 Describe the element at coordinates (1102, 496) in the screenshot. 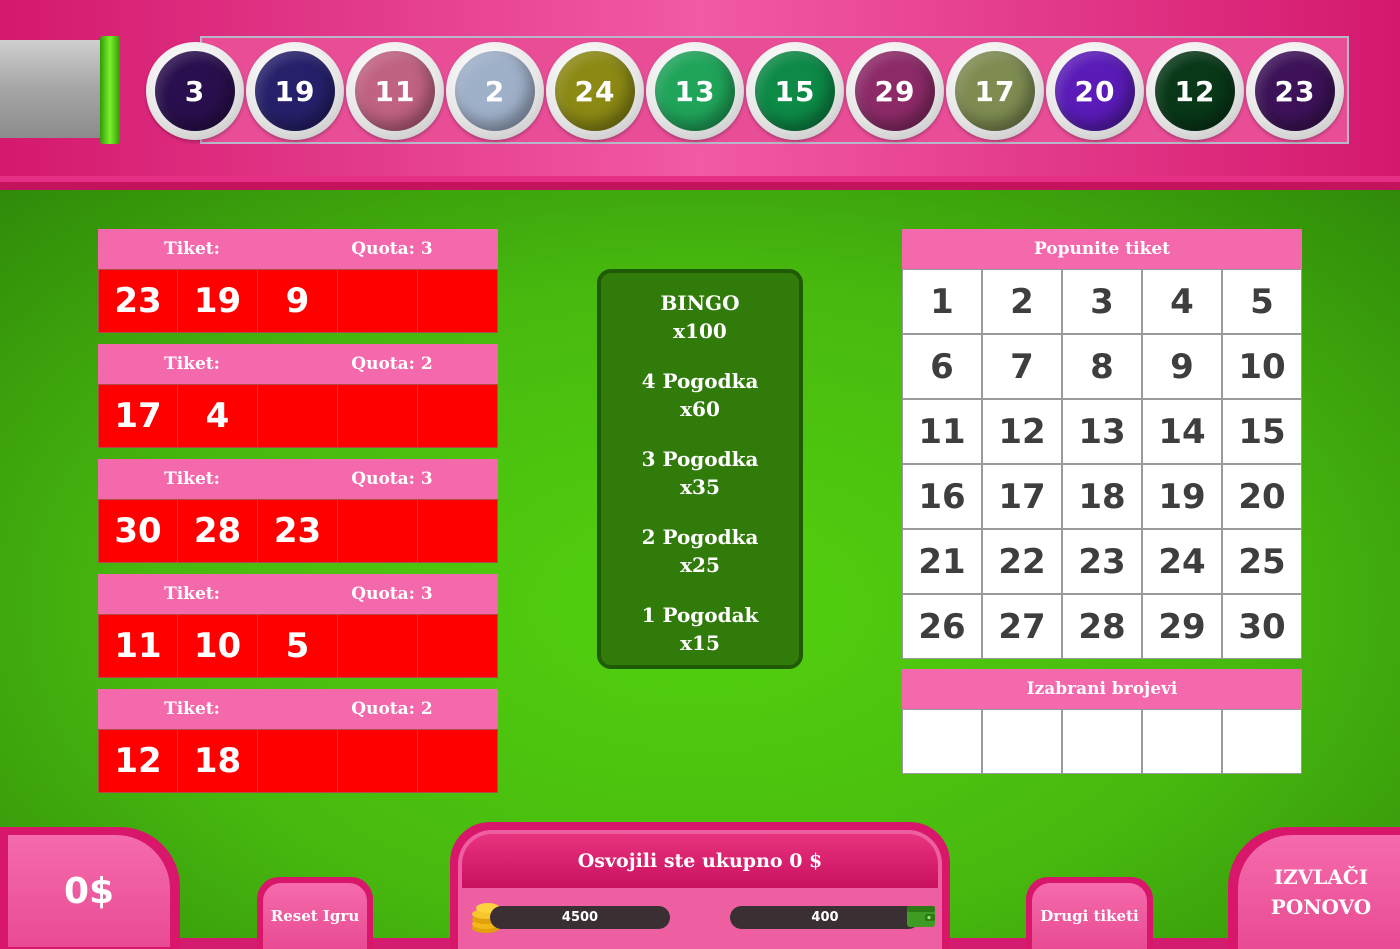

I see `pick-number-18: 18` at that location.